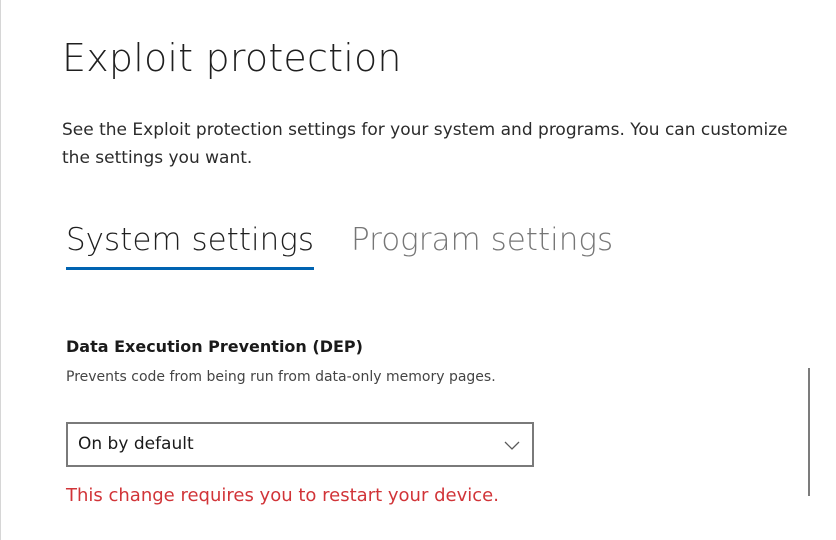 The image size is (836, 540). What do you see at coordinates (190, 240) in the screenshot?
I see `tab-system-settings-label: System settings` at bounding box center [190, 240].